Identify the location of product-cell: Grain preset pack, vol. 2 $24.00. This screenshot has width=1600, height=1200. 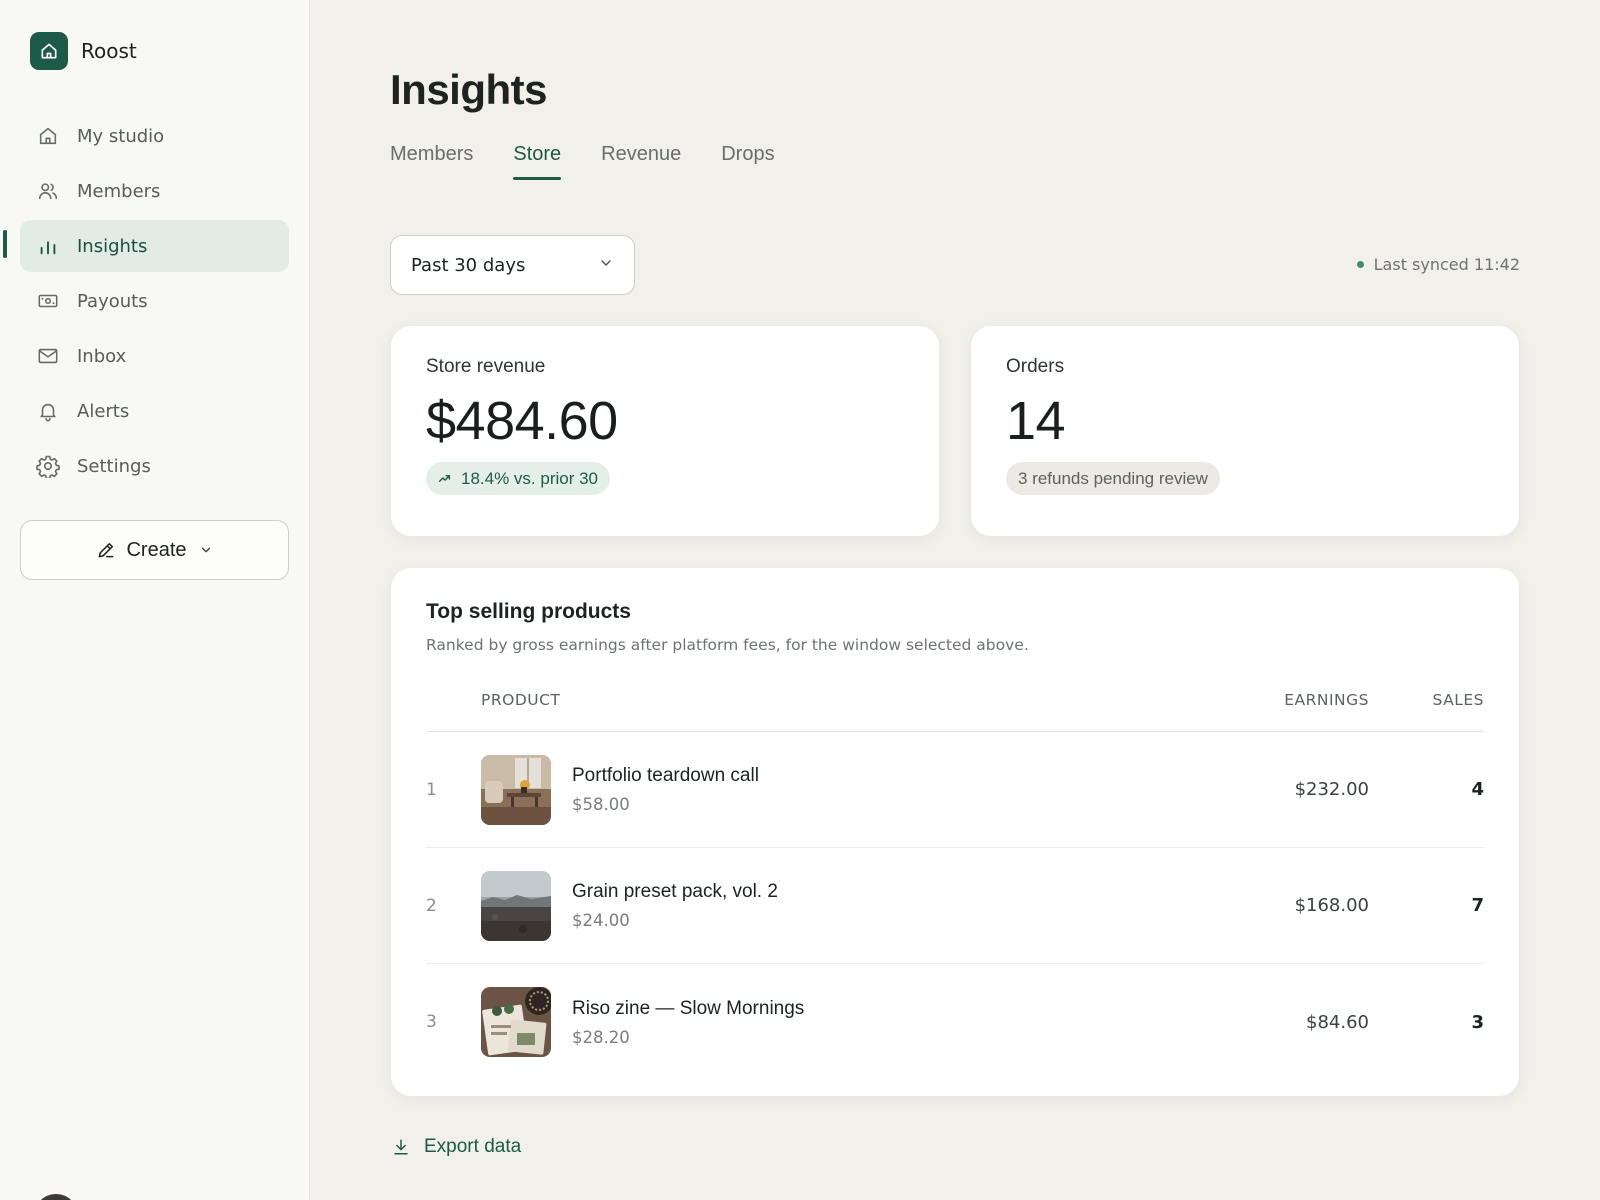
(842, 905).